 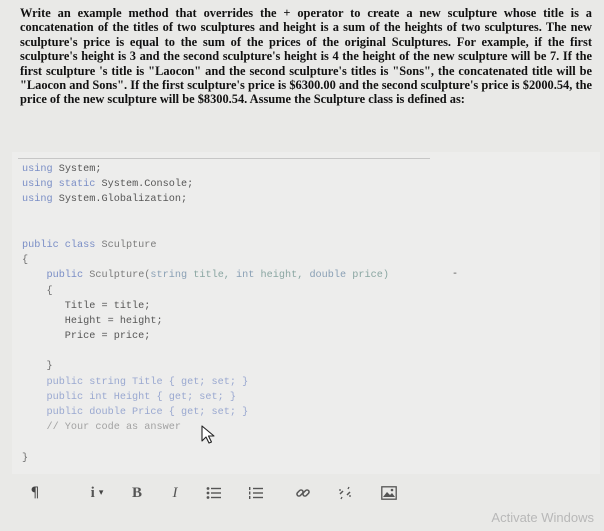 I want to click on unlink-icon, so click(x=345, y=493).